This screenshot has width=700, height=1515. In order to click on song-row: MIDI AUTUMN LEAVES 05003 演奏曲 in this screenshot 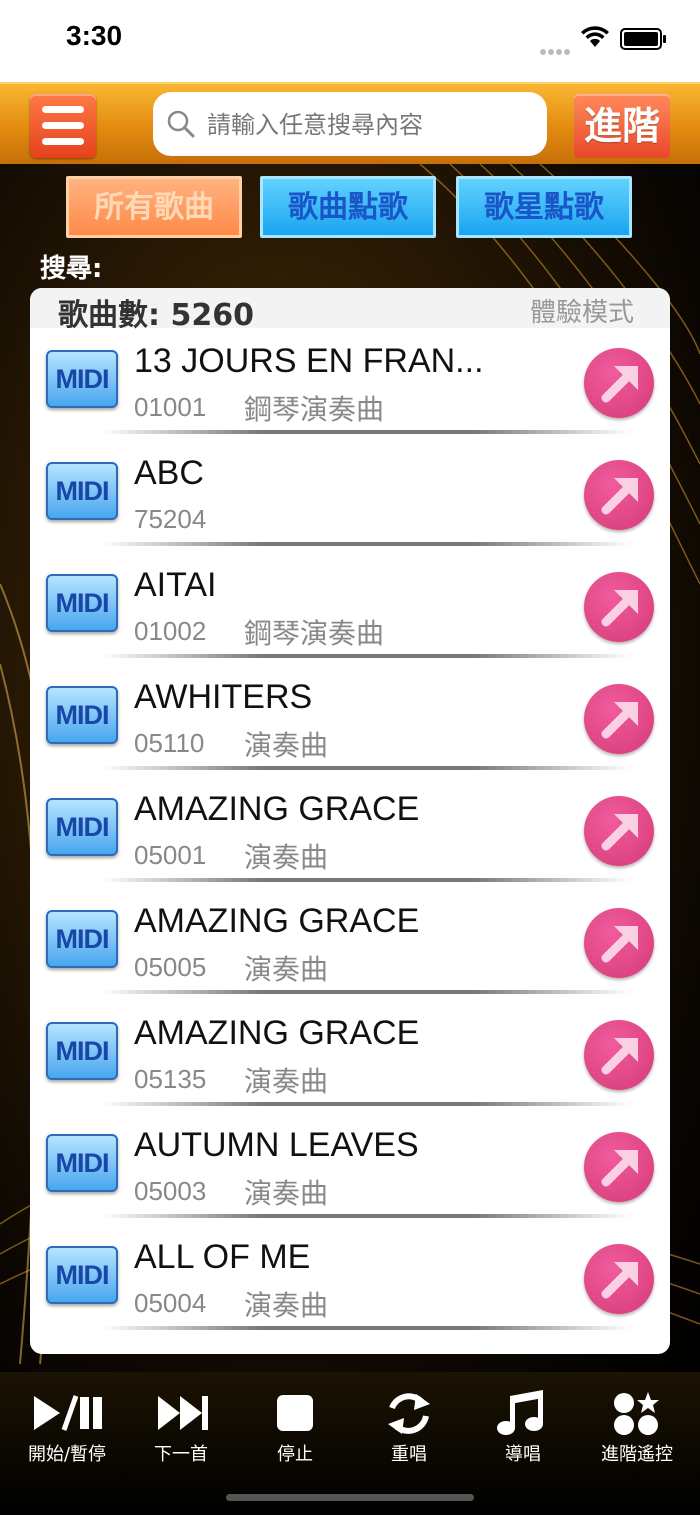, I will do `click(350, 1176)`.